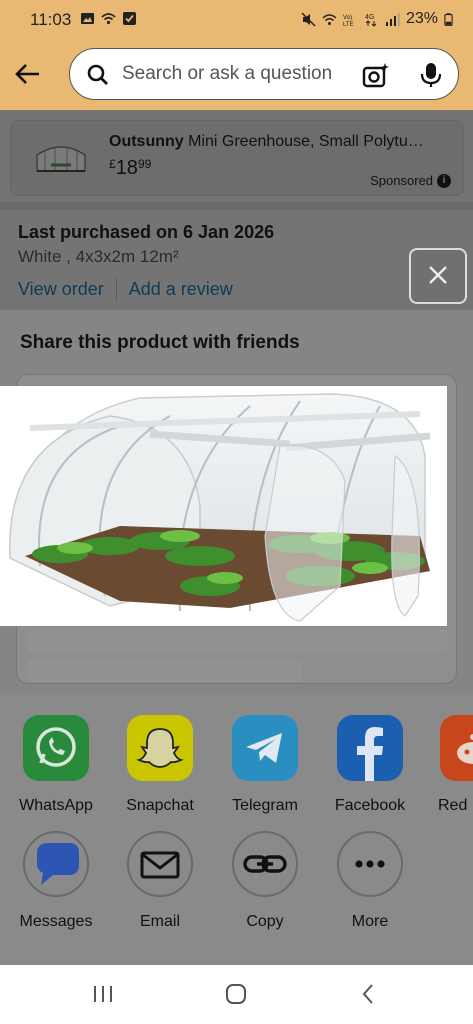 The width and height of the screenshot is (473, 1024). I want to click on view-order-link: View order, so click(61, 289).